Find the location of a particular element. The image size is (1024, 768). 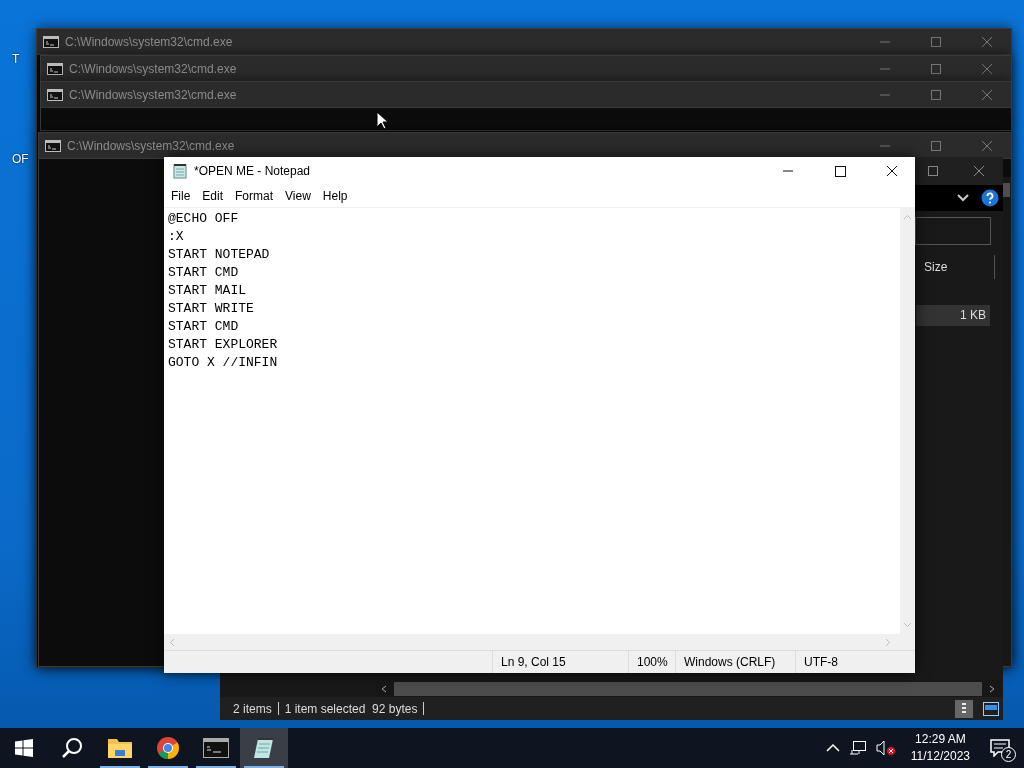

search-field is located at coordinates (953, 231).